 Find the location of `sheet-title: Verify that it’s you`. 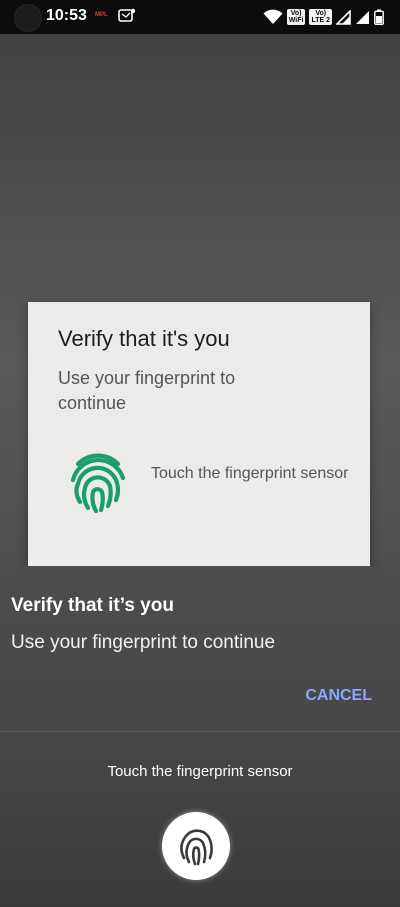

sheet-title: Verify that it’s you is located at coordinates (92, 605).